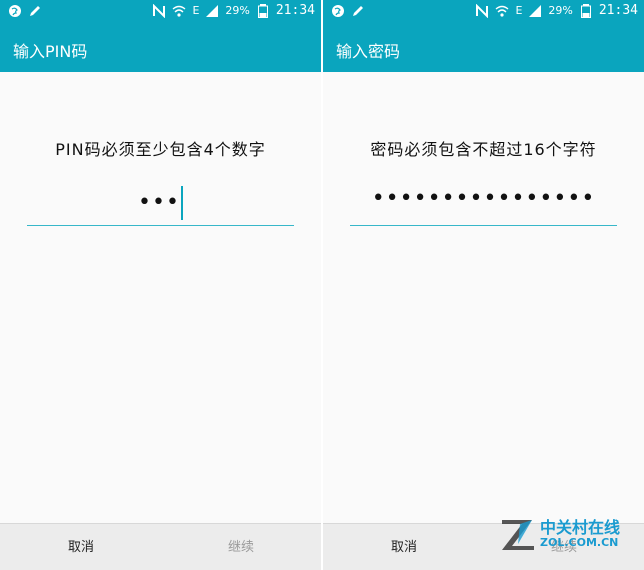  I want to click on pin-dots: •••, so click(159, 202).